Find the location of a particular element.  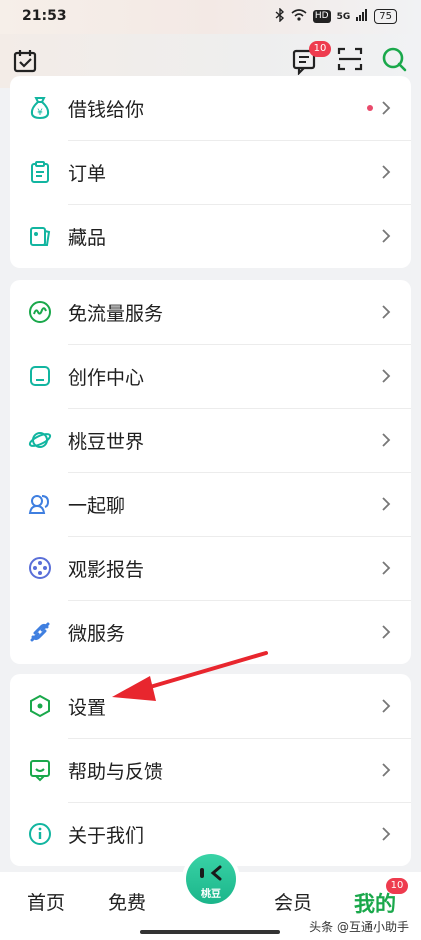

status-time: 21:53 is located at coordinates (44, 16).